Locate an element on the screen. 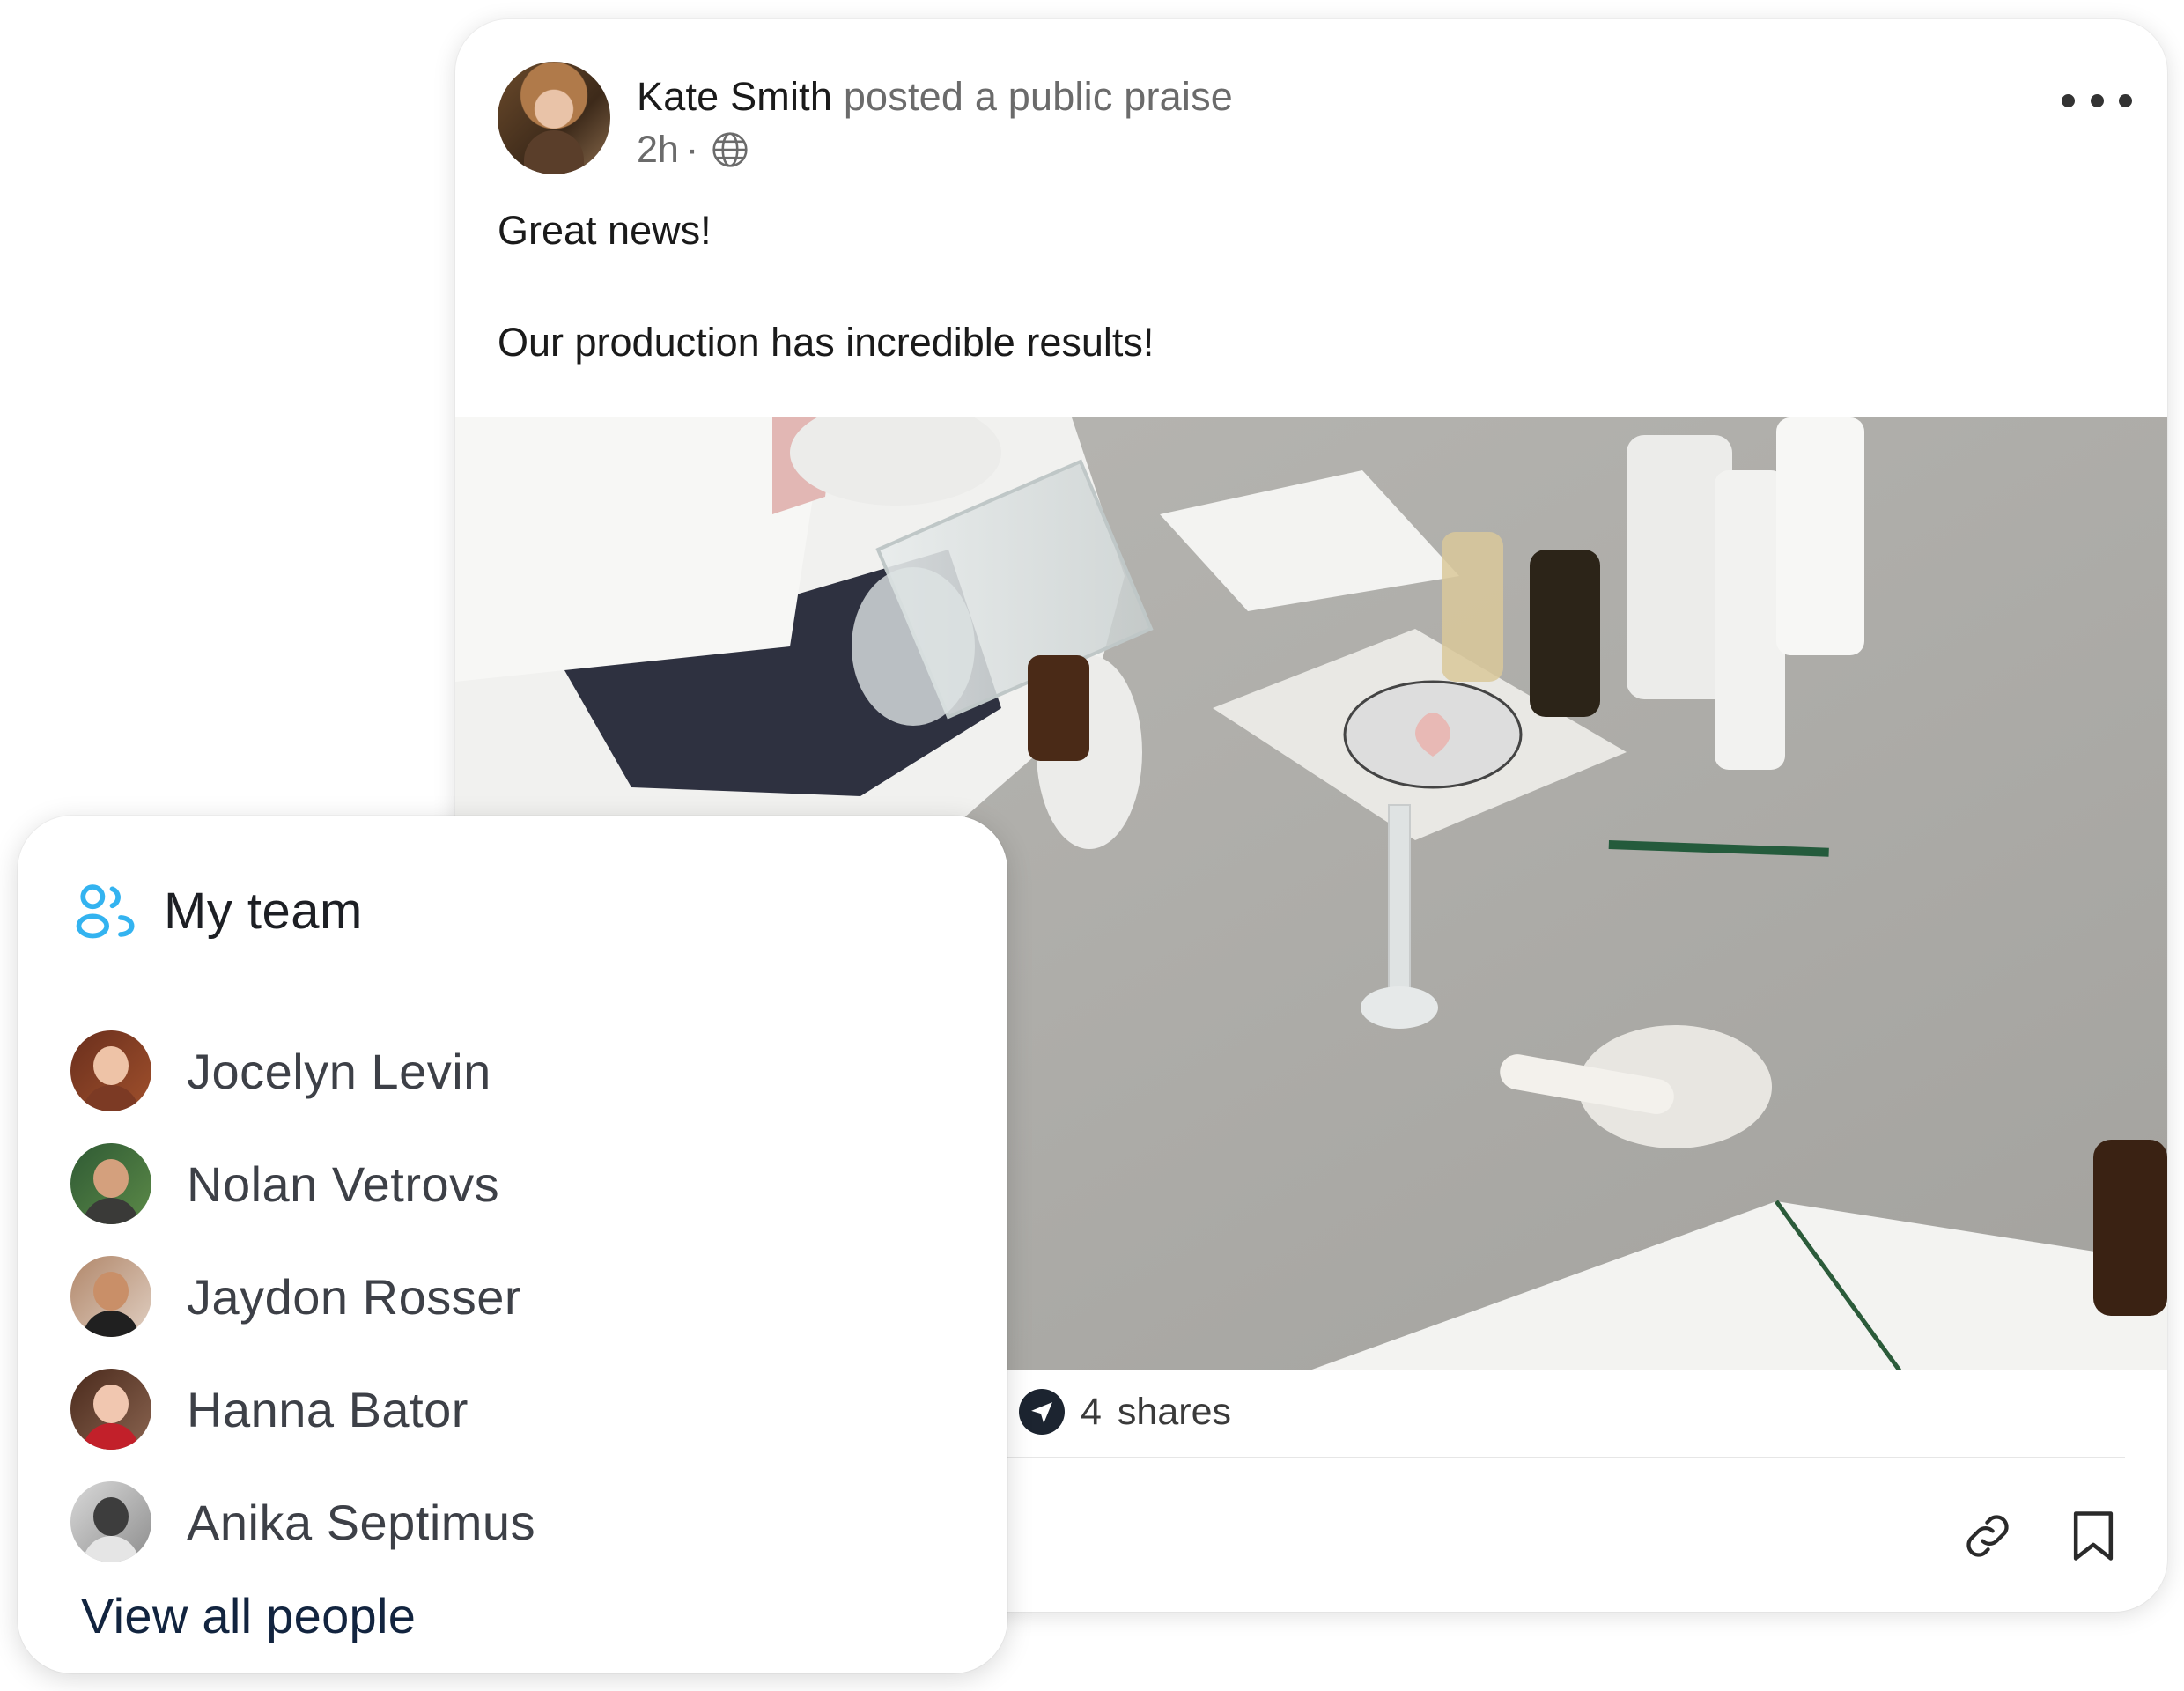 This screenshot has width=2184, height=1691. more-options-button is located at coordinates (2097, 100).